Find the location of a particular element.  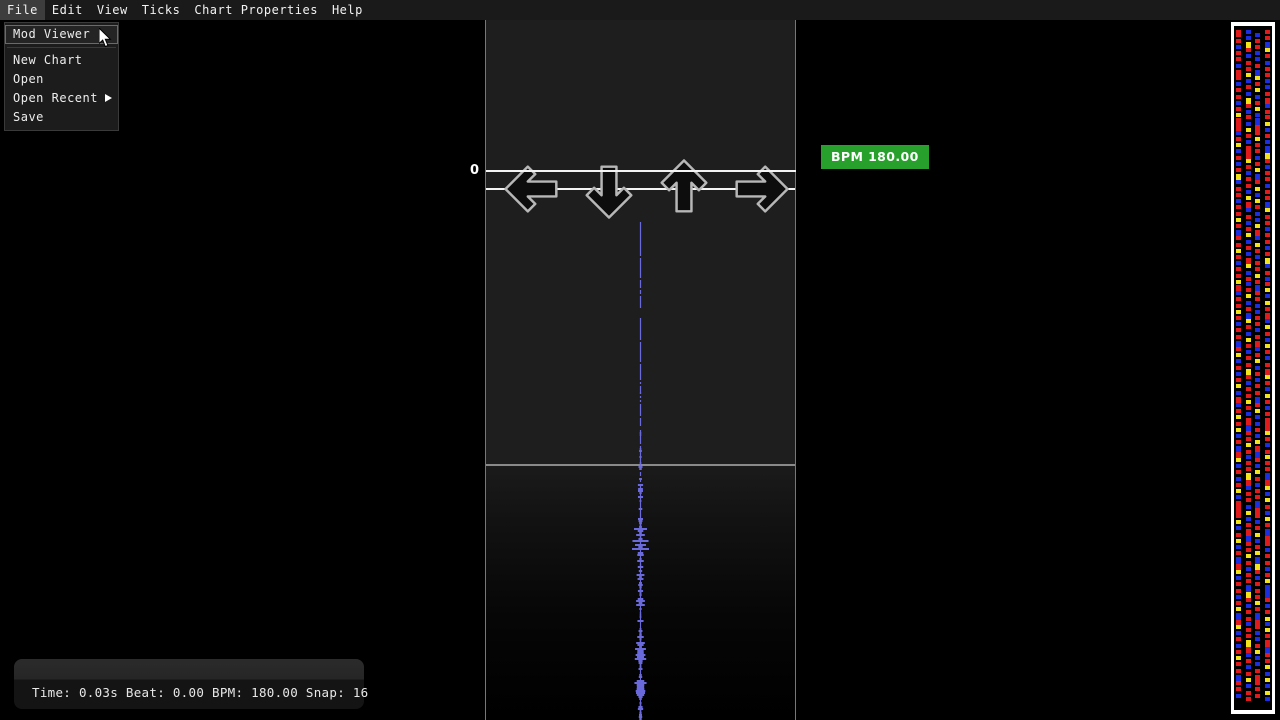

menu-item-open-recent: Open Recent is located at coordinates (61, 98).